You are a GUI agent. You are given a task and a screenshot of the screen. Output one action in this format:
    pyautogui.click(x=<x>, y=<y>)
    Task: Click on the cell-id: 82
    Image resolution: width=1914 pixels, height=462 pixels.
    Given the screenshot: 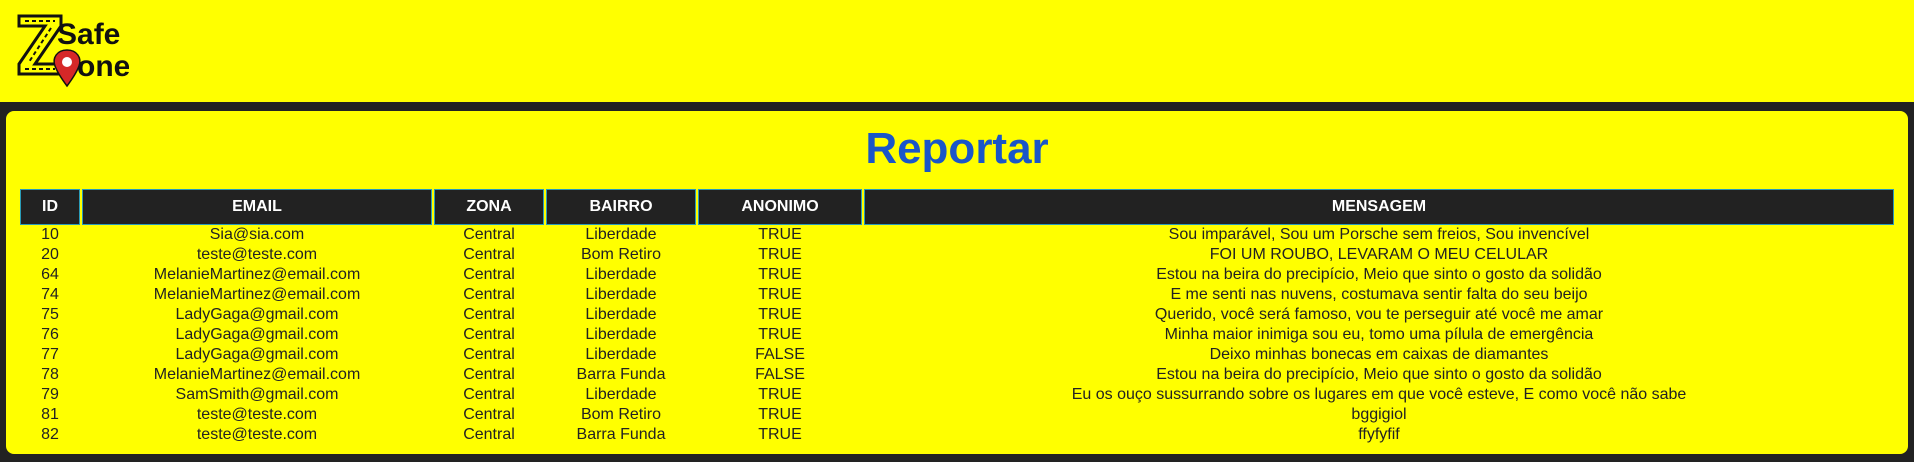 What is the action you would take?
    pyautogui.click(x=50, y=434)
    